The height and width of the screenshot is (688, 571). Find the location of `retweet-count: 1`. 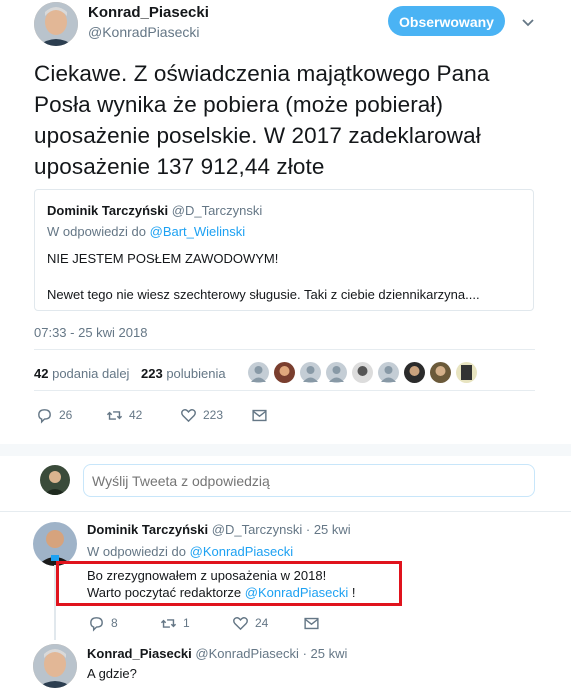

retweet-count: 1 is located at coordinates (186, 623).